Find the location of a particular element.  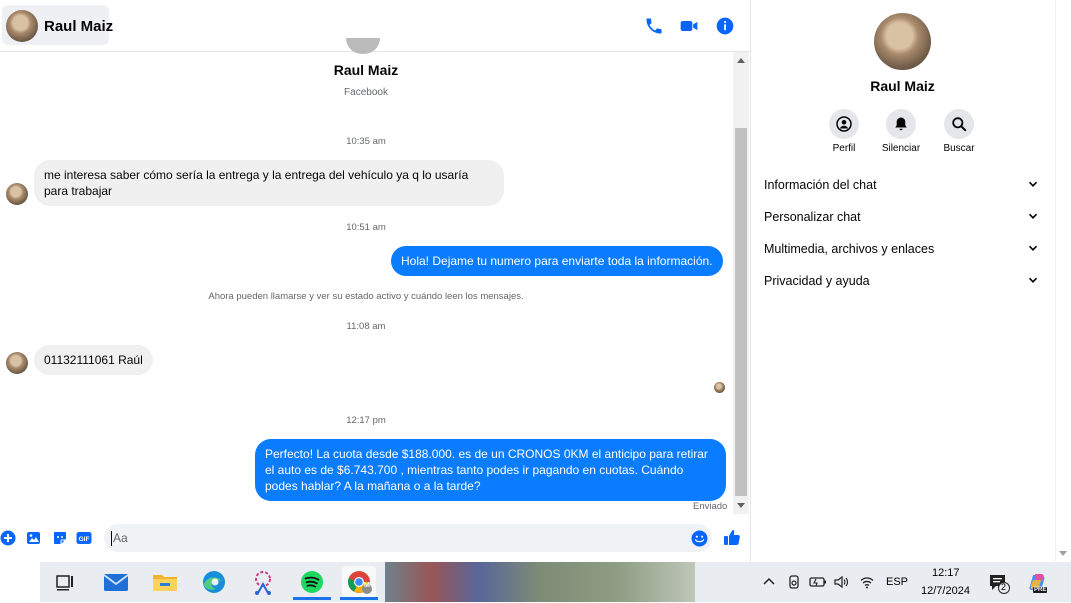

section-label: Información del chat is located at coordinates (820, 185).